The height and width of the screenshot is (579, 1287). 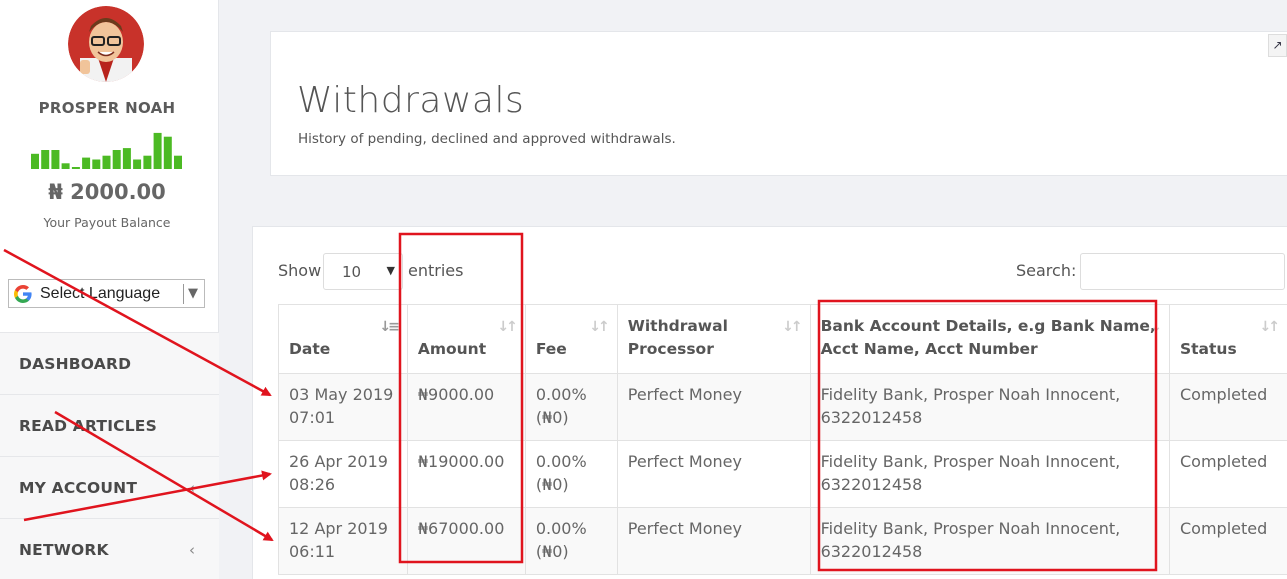 I want to click on nav-item-label: NETWORK, so click(x=64, y=549).